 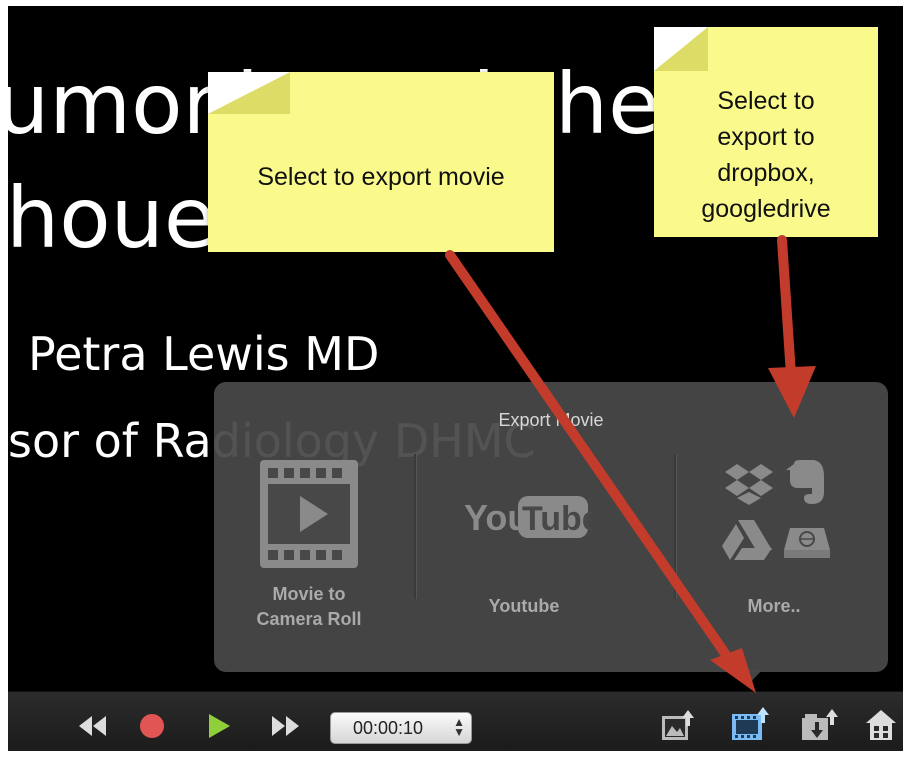 I want to click on arrowhead-export-movie, so click(x=733, y=670).